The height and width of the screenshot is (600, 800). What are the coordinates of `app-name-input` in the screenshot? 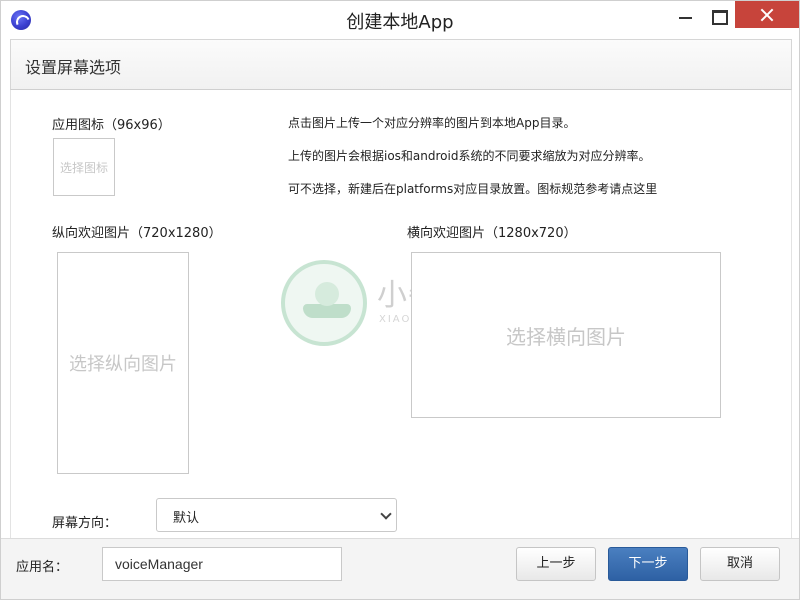 It's located at (222, 564).